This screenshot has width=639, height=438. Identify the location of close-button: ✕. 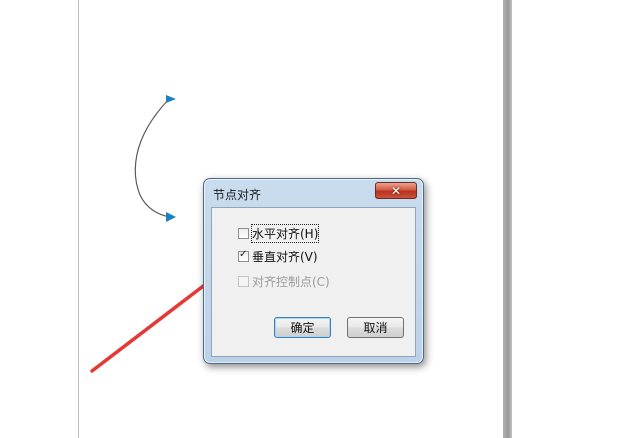
(396, 190).